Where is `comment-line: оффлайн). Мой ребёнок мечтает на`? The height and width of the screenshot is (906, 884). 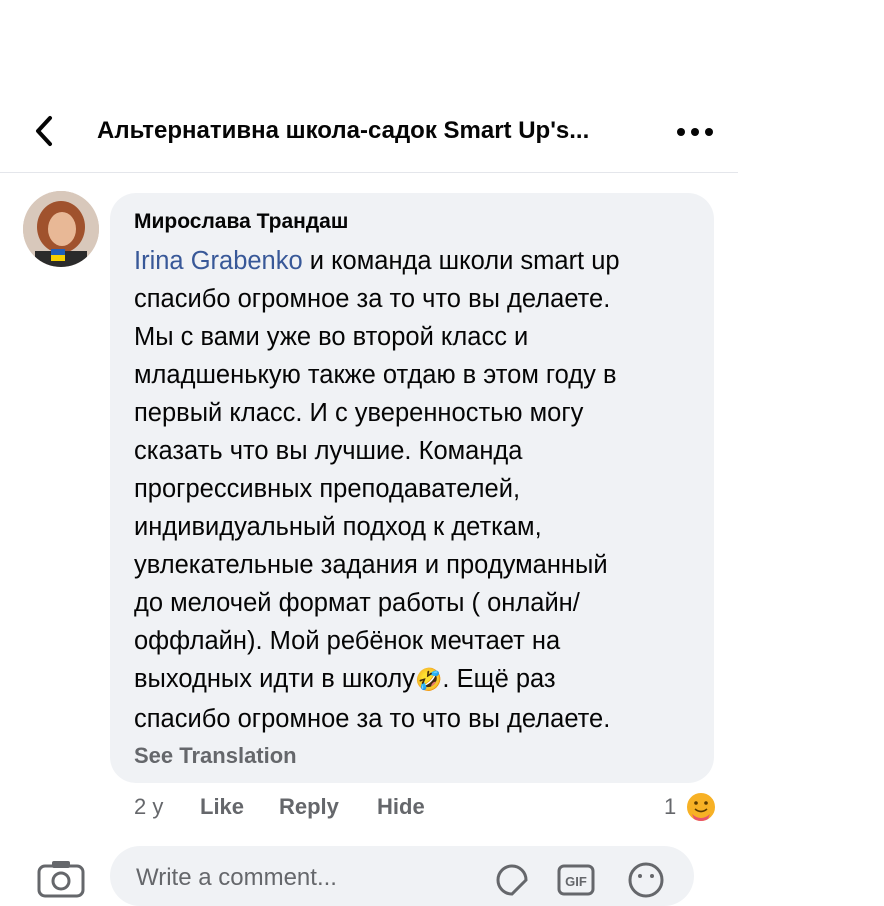
comment-line: оффлайн). Мой ребёнок мечтает на is located at coordinates (347, 641).